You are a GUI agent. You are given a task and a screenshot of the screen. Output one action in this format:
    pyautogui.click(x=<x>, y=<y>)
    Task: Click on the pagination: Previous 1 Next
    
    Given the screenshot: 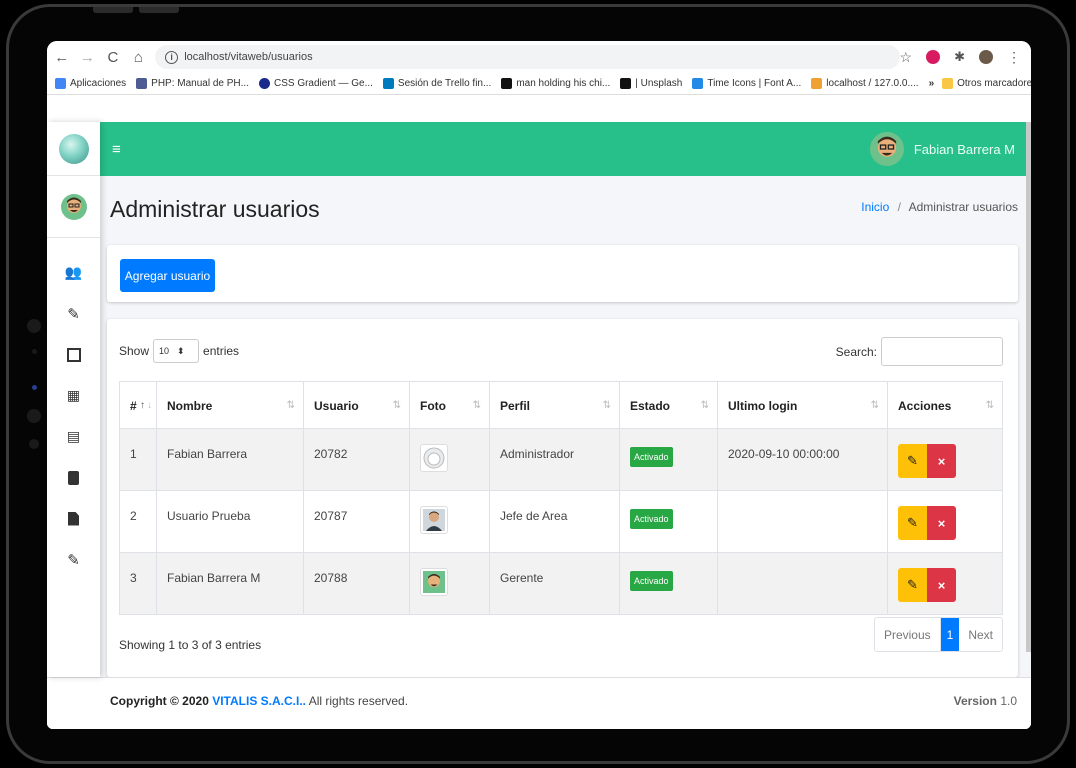 What is the action you would take?
    pyautogui.click(x=938, y=634)
    